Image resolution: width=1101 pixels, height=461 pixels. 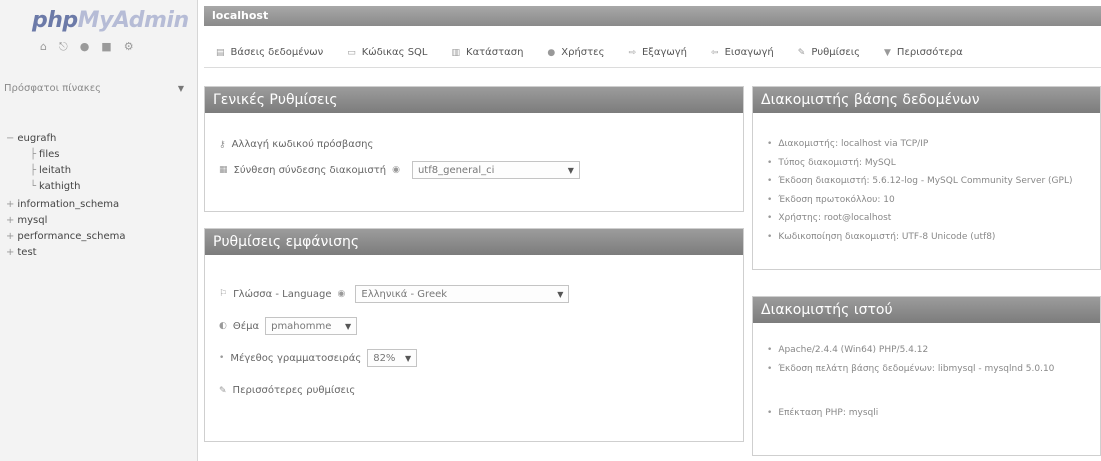 What do you see at coordinates (351, 52) in the screenshot?
I see `sql-icon: ▭` at bounding box center [351, 52].